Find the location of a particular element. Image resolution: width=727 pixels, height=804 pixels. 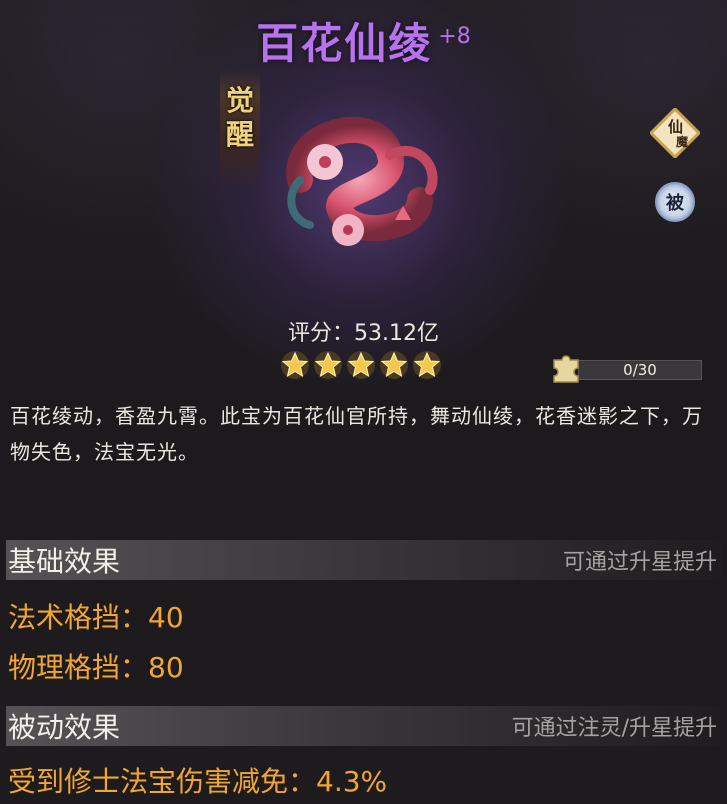

item-name: 百花仙绫 is located at coordinates (344, 43).